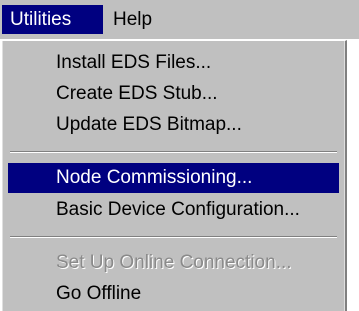 The width and height of the screenshot is (359, 311). Describe the element at coordinates (52, 19) in the screenshot. I see `menu-utilities: Utilities` at that location.